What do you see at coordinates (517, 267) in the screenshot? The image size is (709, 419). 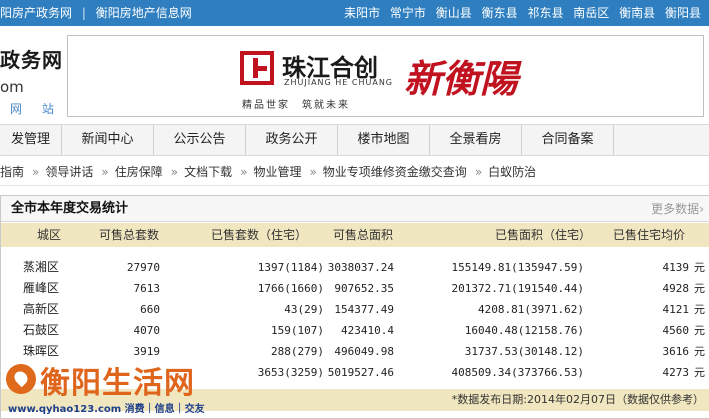 I see `cell-sold-area: 155149.81(135947.59)` at bounding box center [517, 267].